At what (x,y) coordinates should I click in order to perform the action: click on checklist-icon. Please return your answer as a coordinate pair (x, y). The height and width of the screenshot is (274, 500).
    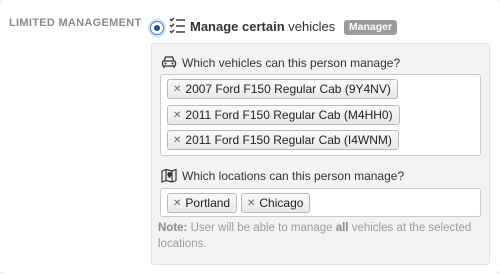
    Looking at the image, I should click on (177, 25).